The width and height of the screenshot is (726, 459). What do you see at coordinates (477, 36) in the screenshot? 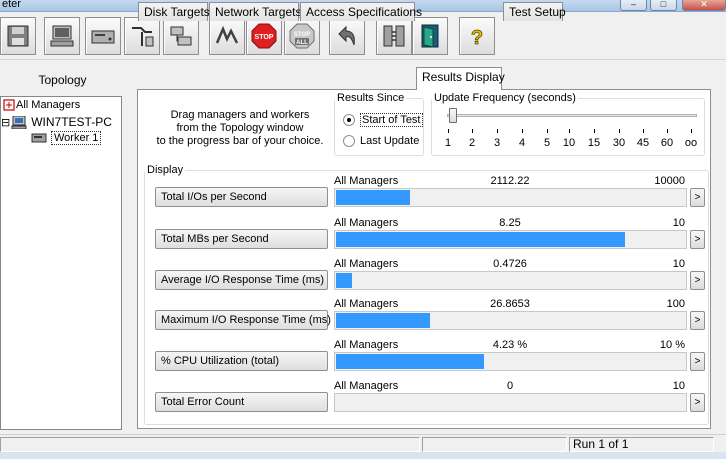
I see `help-button: ?` at bounding box center [477, 36].